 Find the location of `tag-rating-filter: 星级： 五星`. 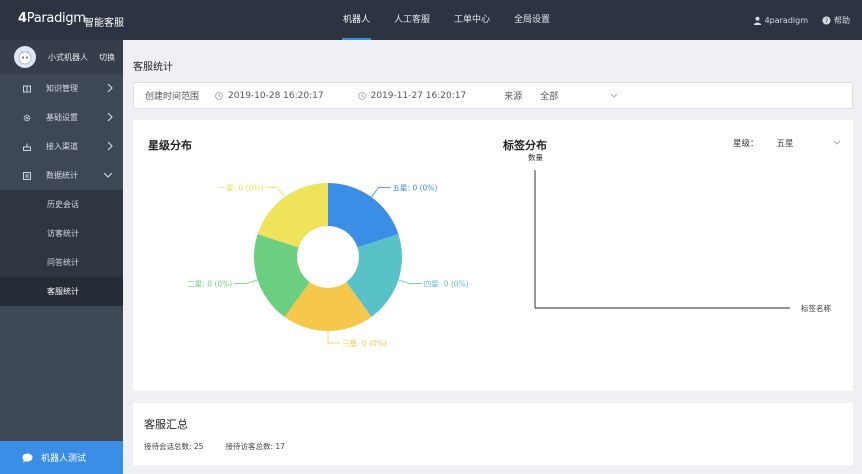

tag-rating-filter: 星级： 五星 is located at coordinates (787, 143).